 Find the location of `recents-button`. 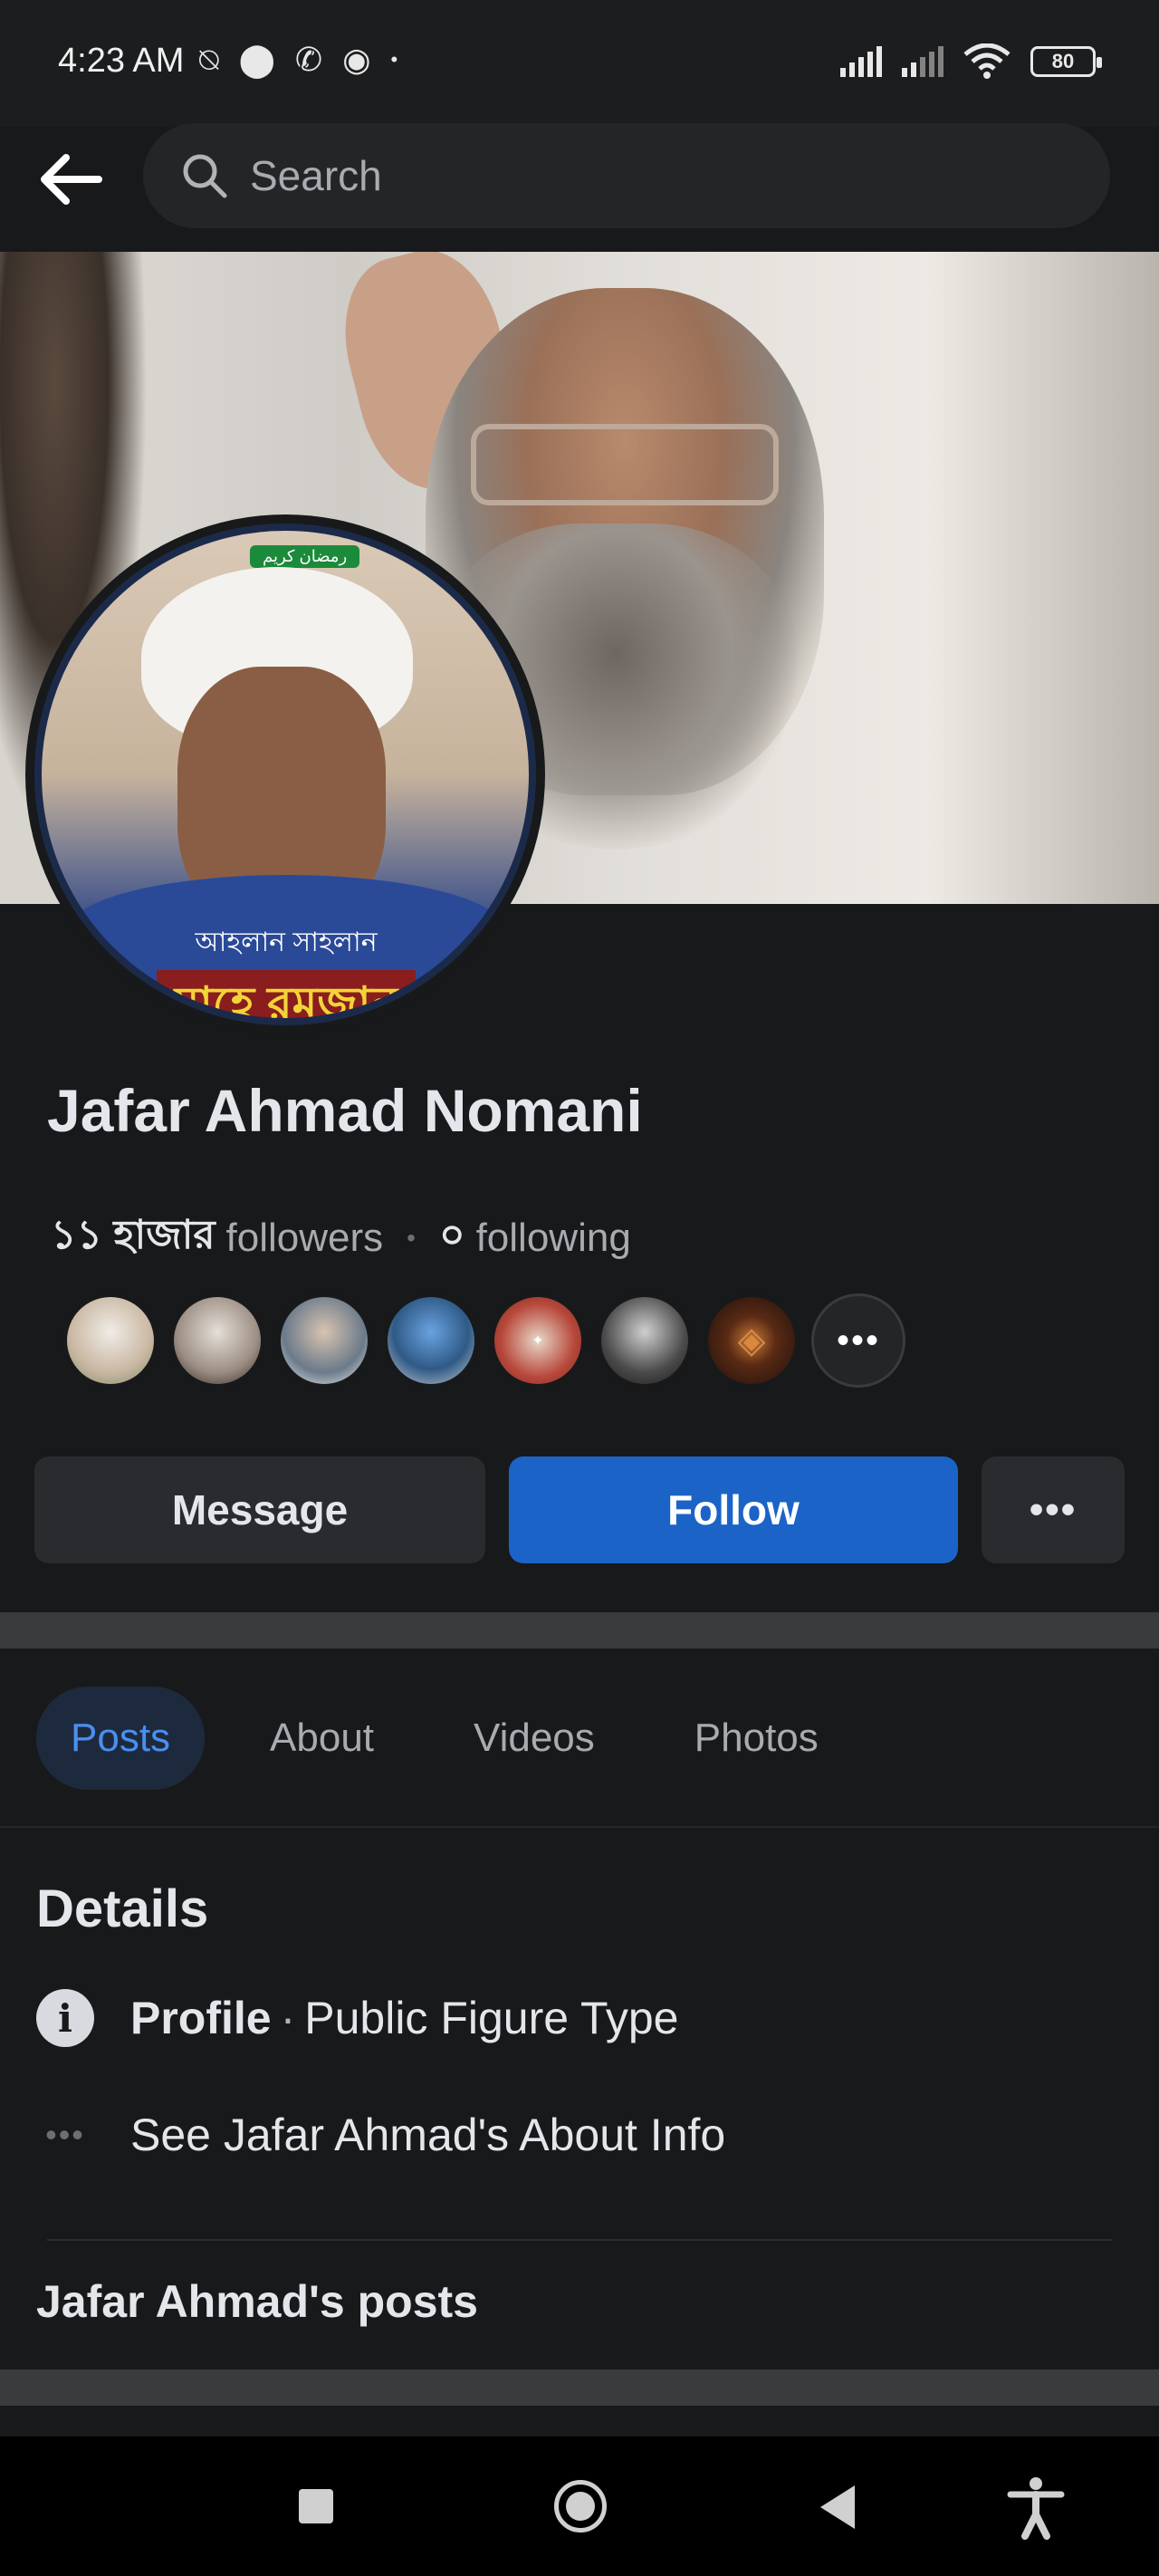

recents-button is located at coordinates (316, 2506).